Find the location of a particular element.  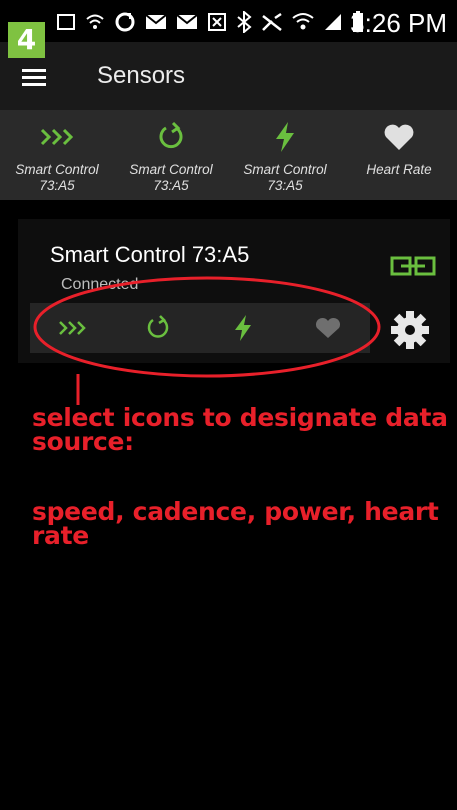

sensor-name: Smart Control 73:A5 is located at coordinates (150, 254).